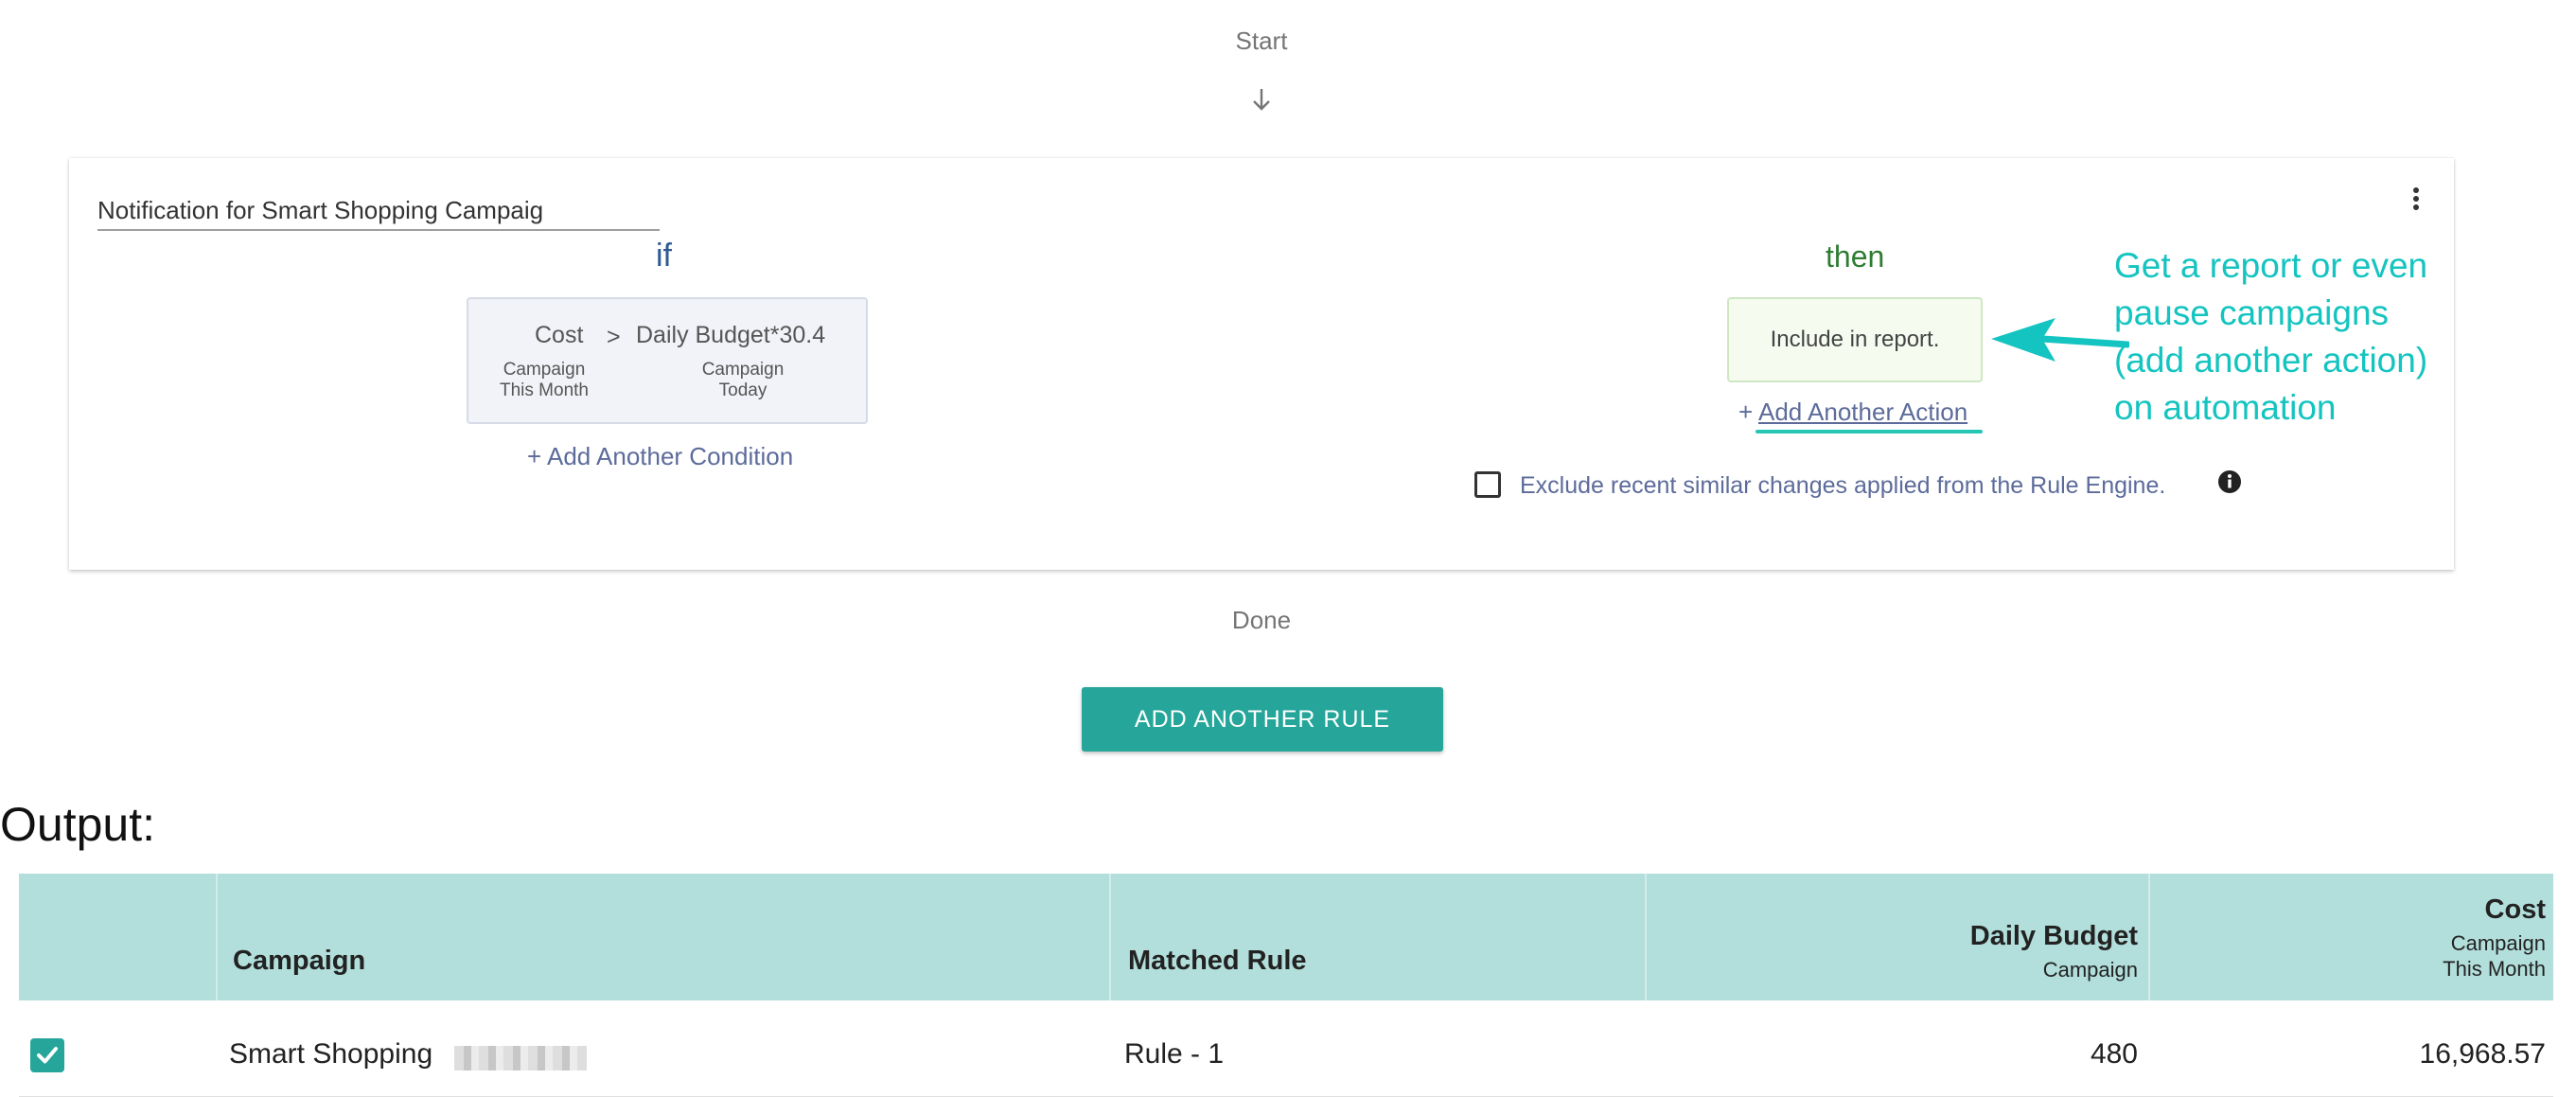  I want to click on exclude-checkbox, so click(1487, 484).